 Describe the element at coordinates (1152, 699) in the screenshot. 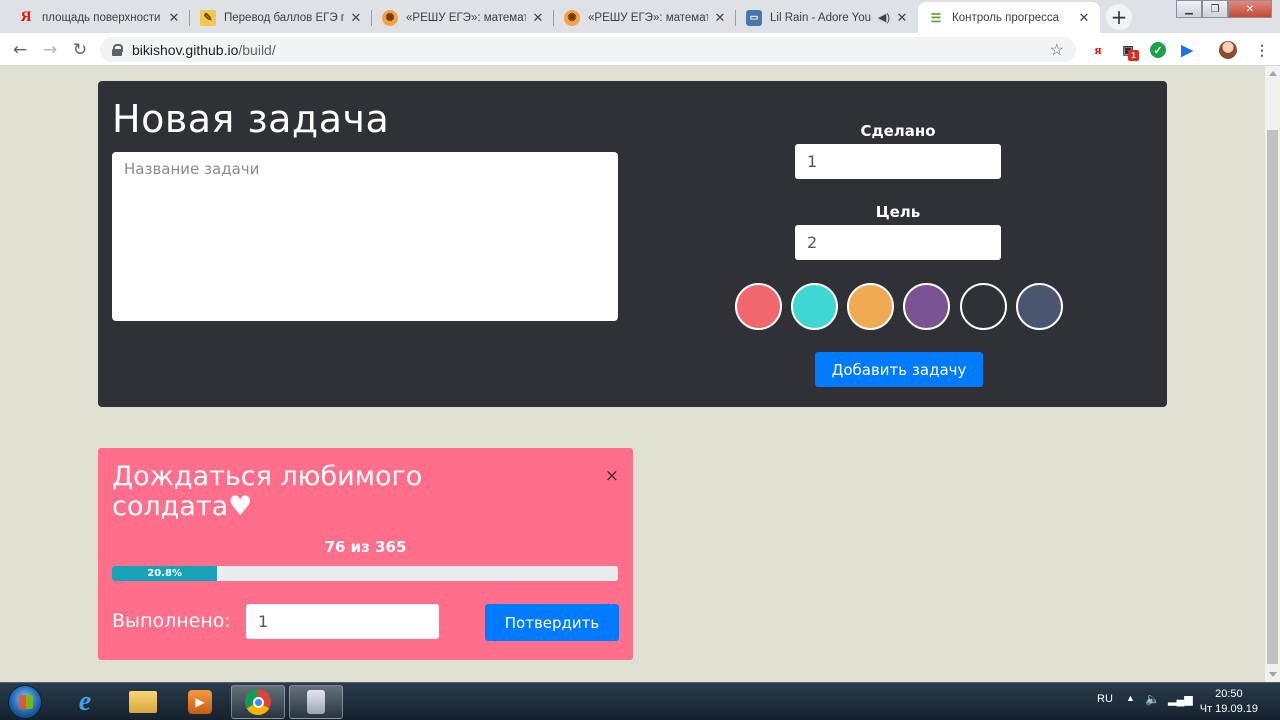

I see `volume-icon: 🔈` at that location.